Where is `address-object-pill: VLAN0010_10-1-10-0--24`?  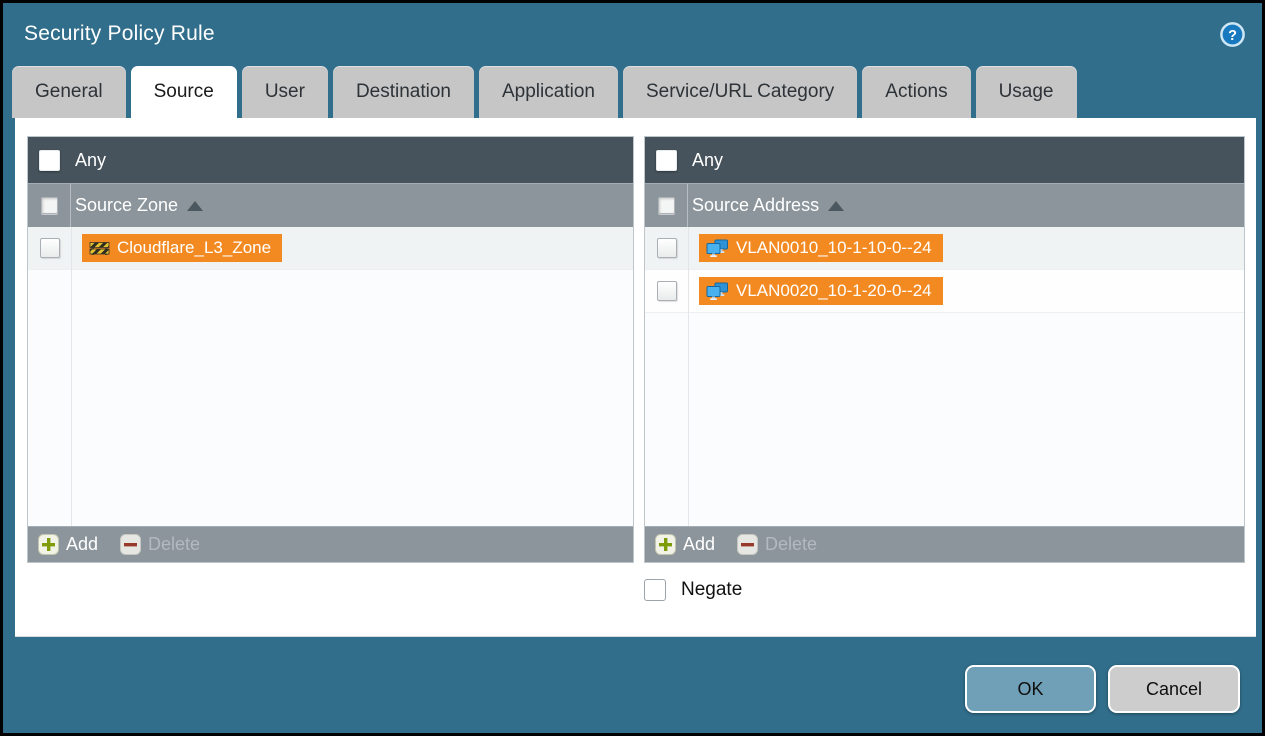 address-object-pill: VLAN0010_10-1-10-0--24 is located at coordinates (821, 248).